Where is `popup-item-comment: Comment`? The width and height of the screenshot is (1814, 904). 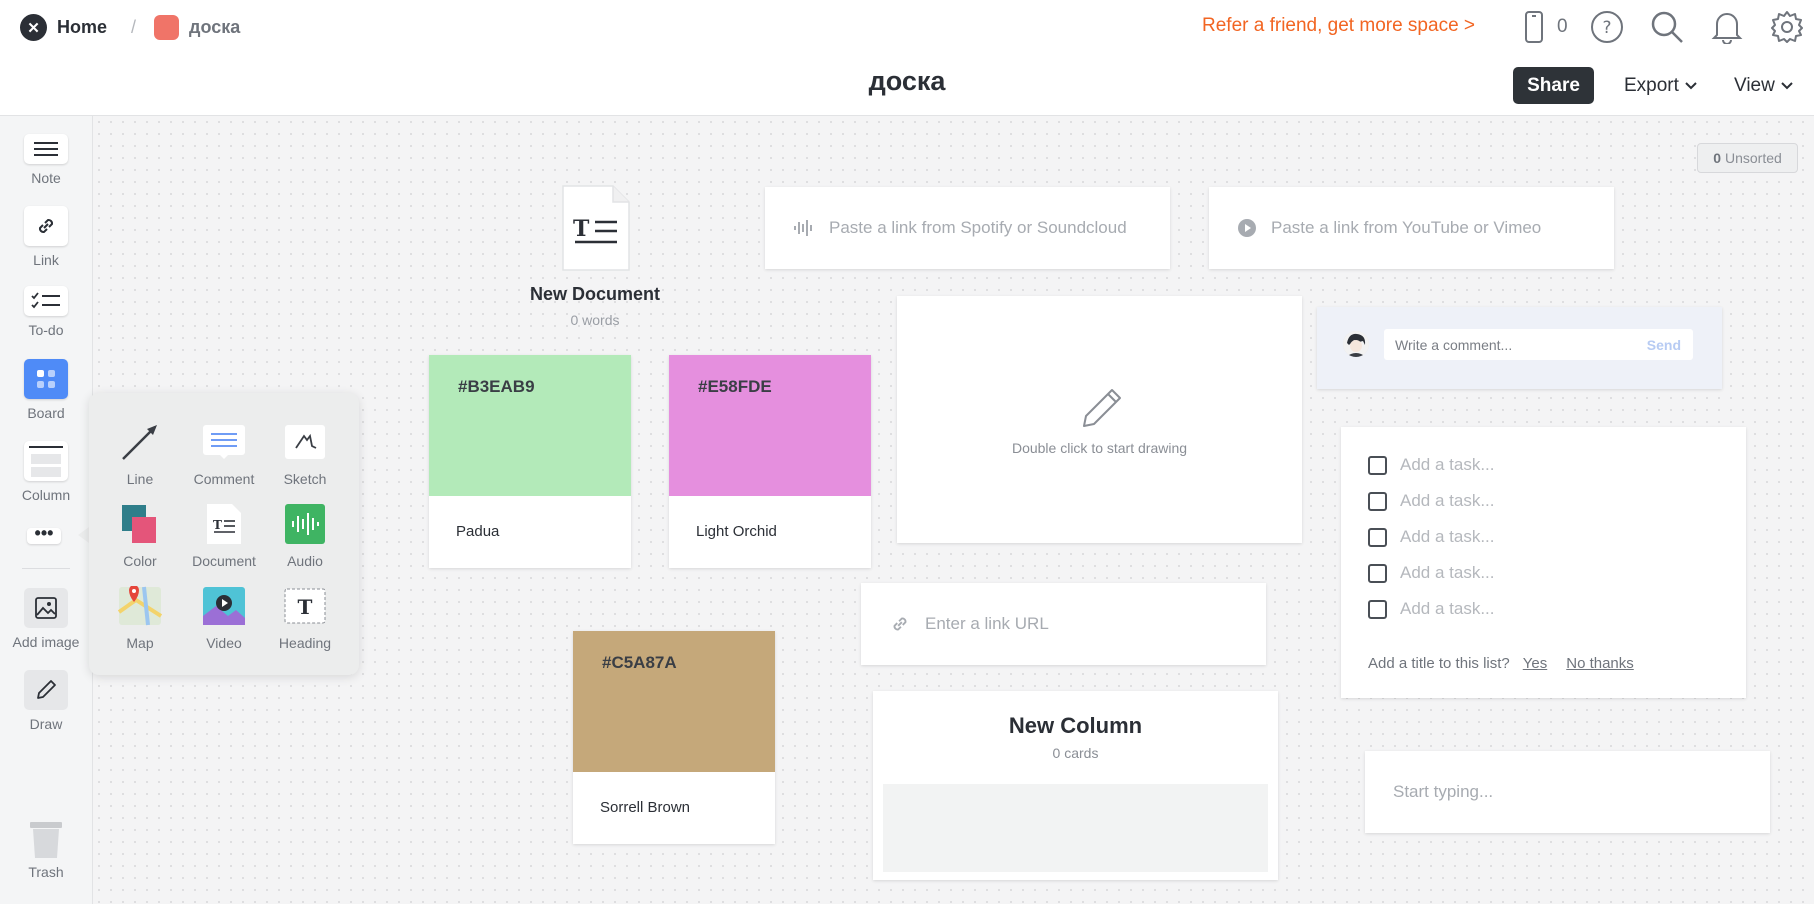
popup-item-comment: Comment is located at coordinates (224, 454).